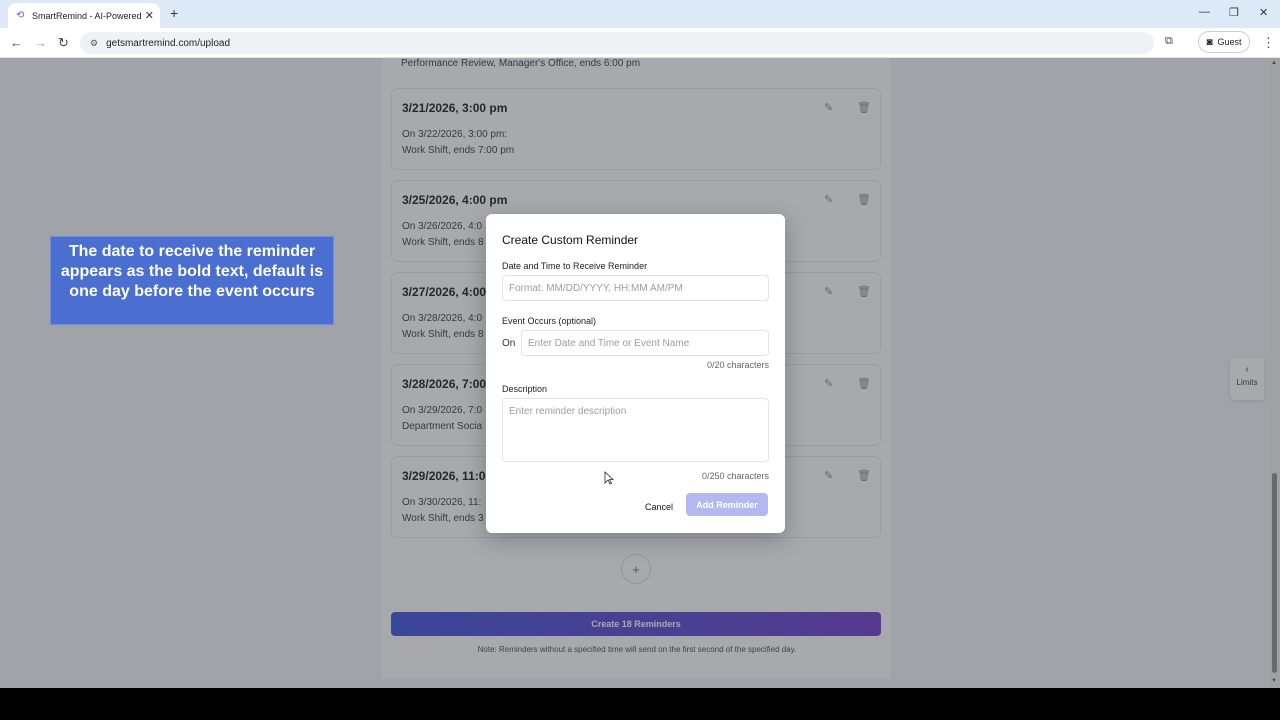 The image size is (1280, 720). What do you see at coordinates (168, 43) in the screenshot?
I see `url-text: getsmartremind.com/upload` at bounding box center [168, 43].